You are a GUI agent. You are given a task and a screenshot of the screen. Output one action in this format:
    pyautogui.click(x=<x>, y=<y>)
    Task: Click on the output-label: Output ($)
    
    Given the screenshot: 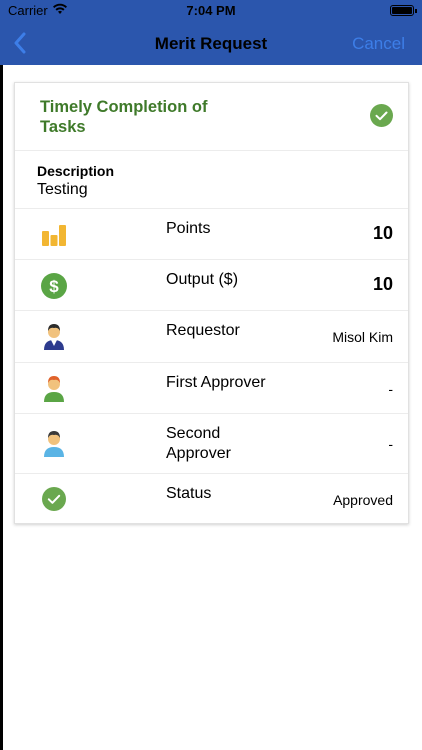 What is the action you would take?
    pyautogui.click(x=202, y=279)
    